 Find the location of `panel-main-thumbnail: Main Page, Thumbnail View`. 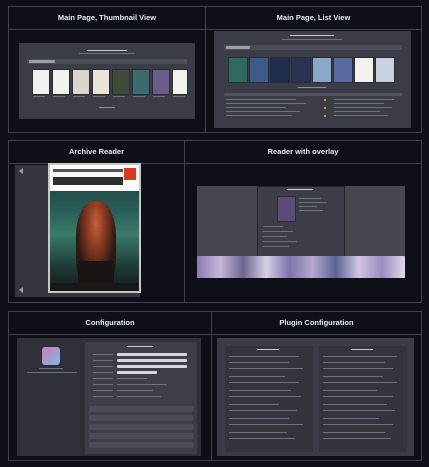

panel-main-thumbnail: Main Page, Thumbnail View is located at coordinates (107, 69).